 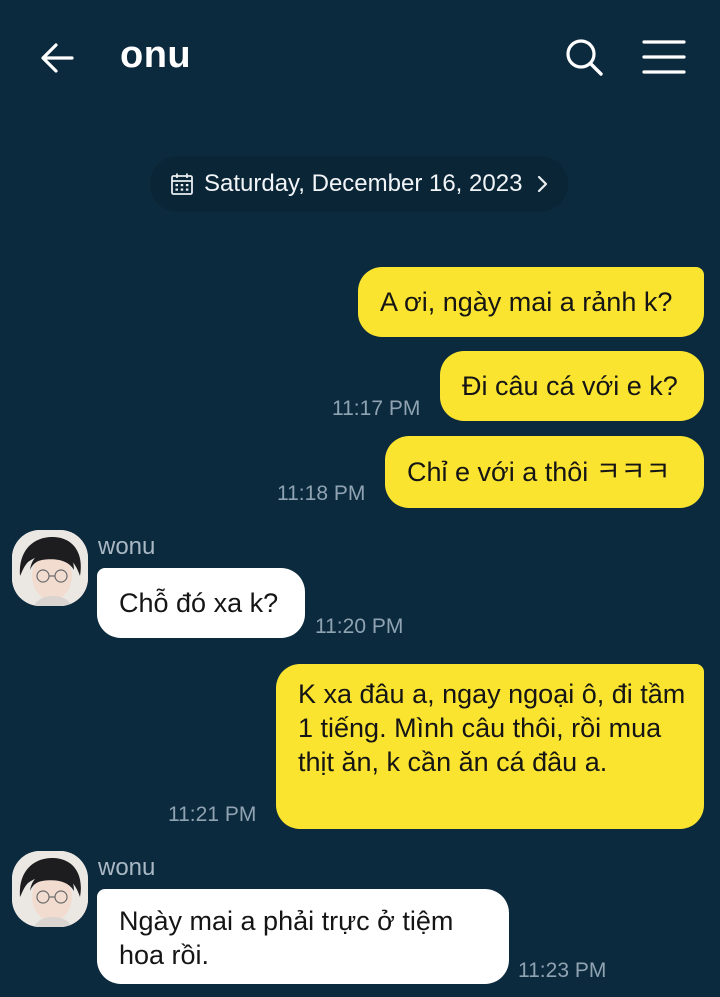 I want to click on date-divider: Saturday, December 16, 2023, so click(x=359, y=184).